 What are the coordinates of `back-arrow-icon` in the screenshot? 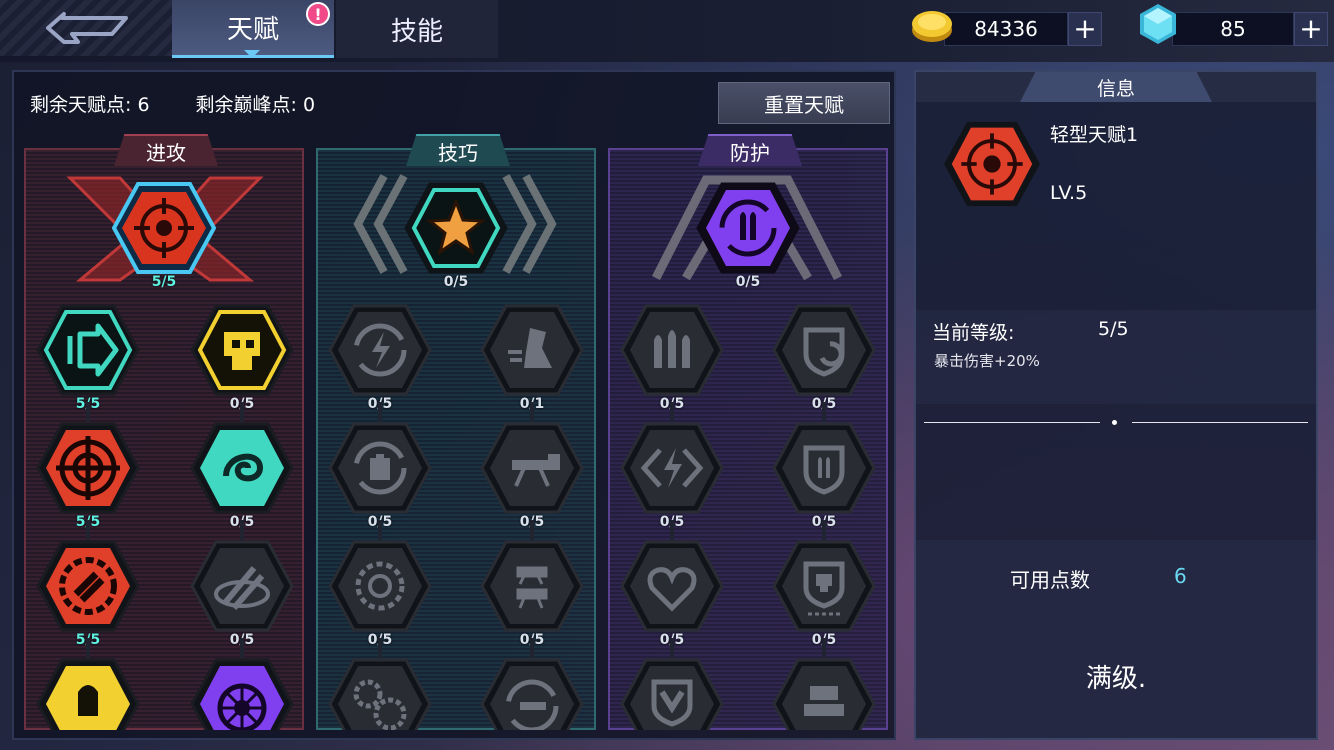 It's located at (87, 28).